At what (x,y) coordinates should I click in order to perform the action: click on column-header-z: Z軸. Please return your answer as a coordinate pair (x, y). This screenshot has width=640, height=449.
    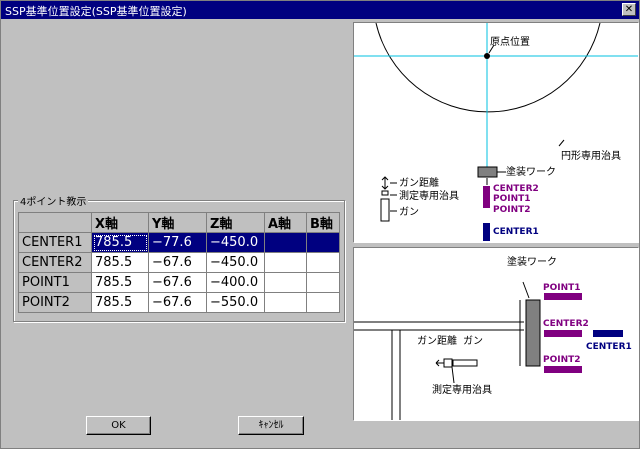
    Looking at the image, I should click on (235, 222).